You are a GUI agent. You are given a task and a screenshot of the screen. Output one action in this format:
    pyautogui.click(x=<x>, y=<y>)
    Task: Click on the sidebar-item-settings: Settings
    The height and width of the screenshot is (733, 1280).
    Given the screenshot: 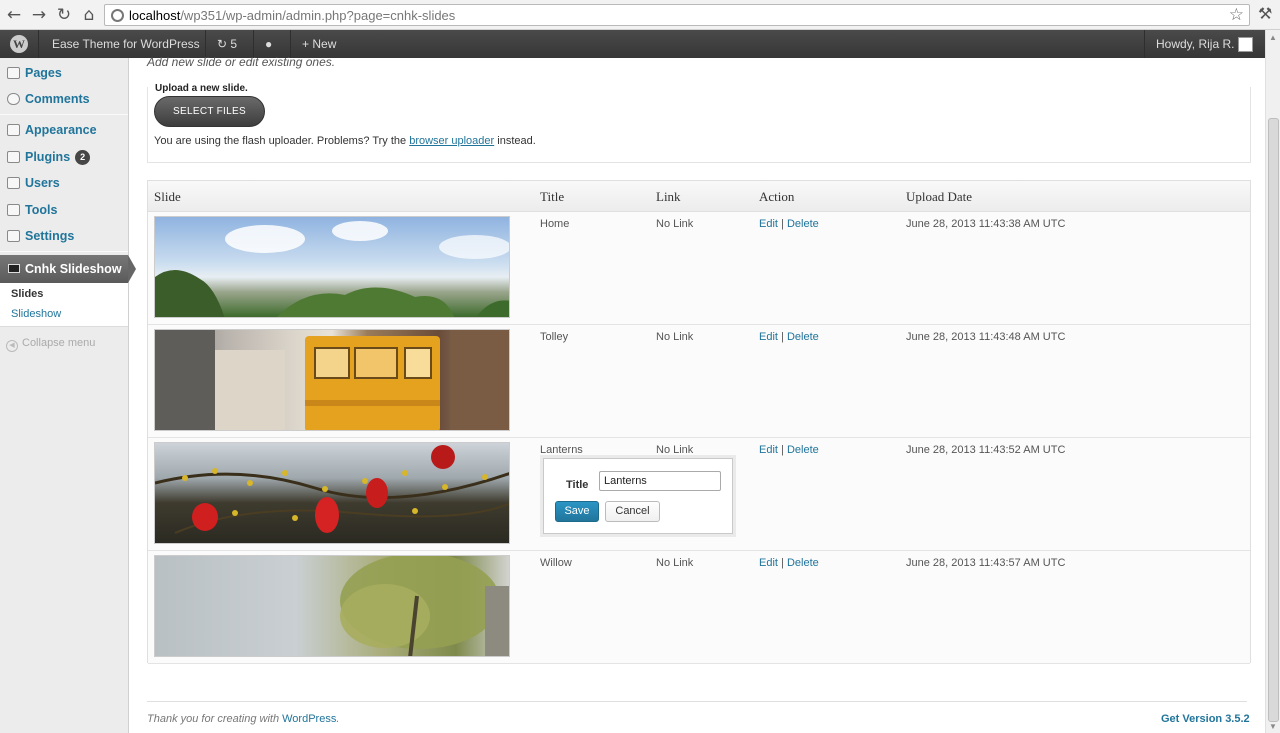 What is the action you would take?
    pyautogui.click(x=64, y=236)
    